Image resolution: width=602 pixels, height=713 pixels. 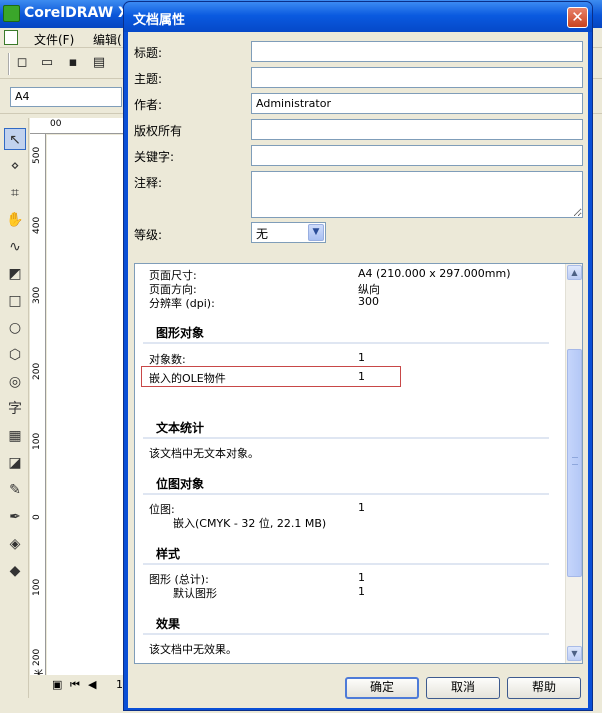 What do you see at coordinates (107, 39) in the screenshot?
I see `menu-edit: 编辑(` at bounding box center [107, 39].